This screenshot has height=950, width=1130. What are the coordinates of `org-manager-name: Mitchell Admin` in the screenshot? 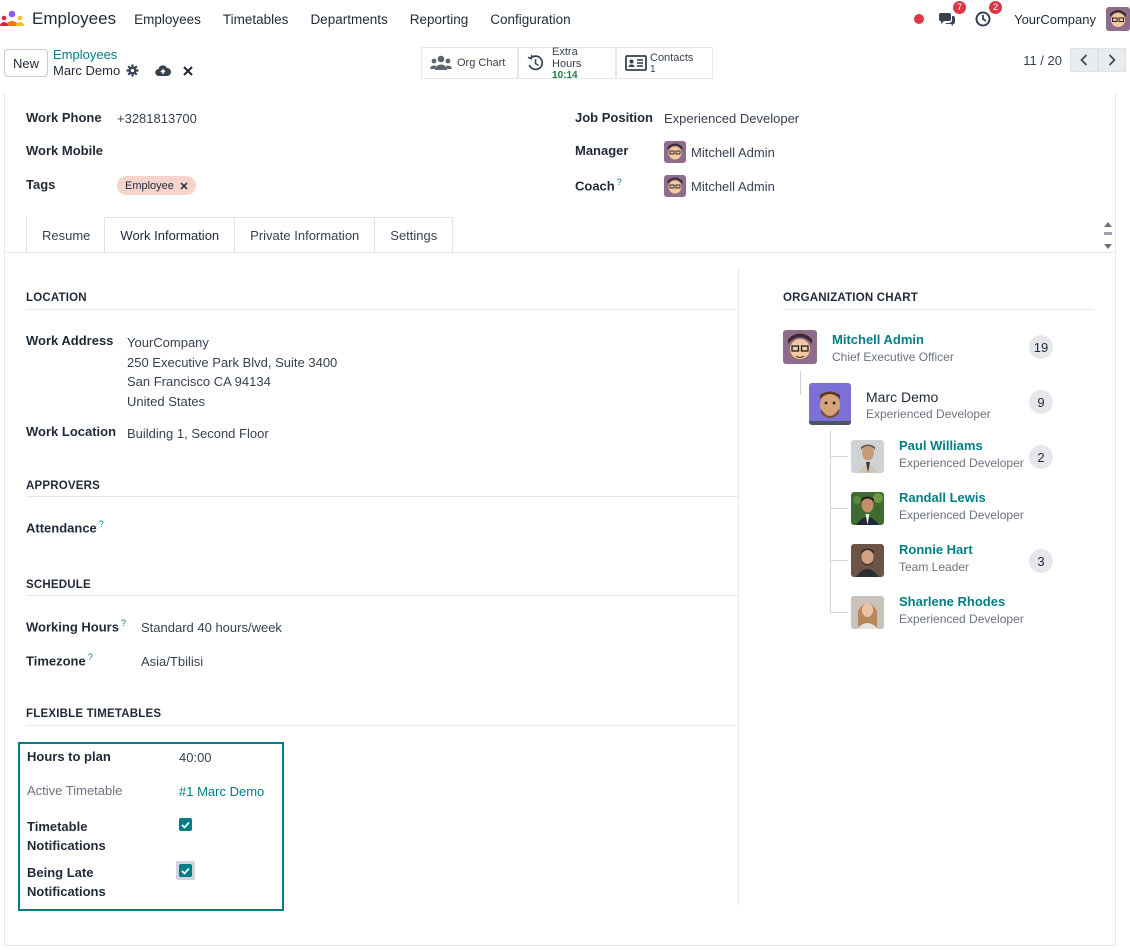 It's located at (893, 340).